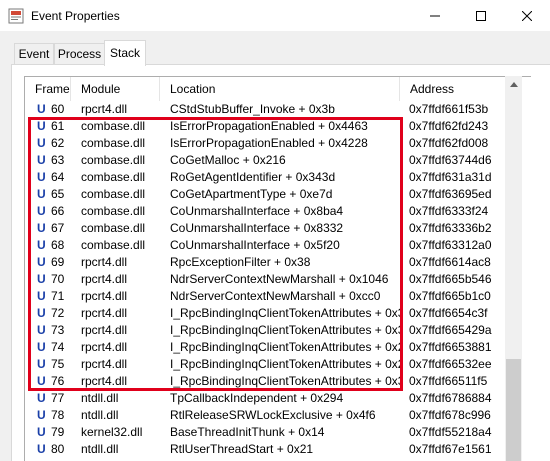  Describe the element at coordinates (125, 53) in the screenshot. I see `tab-stack: Stack` at that location.